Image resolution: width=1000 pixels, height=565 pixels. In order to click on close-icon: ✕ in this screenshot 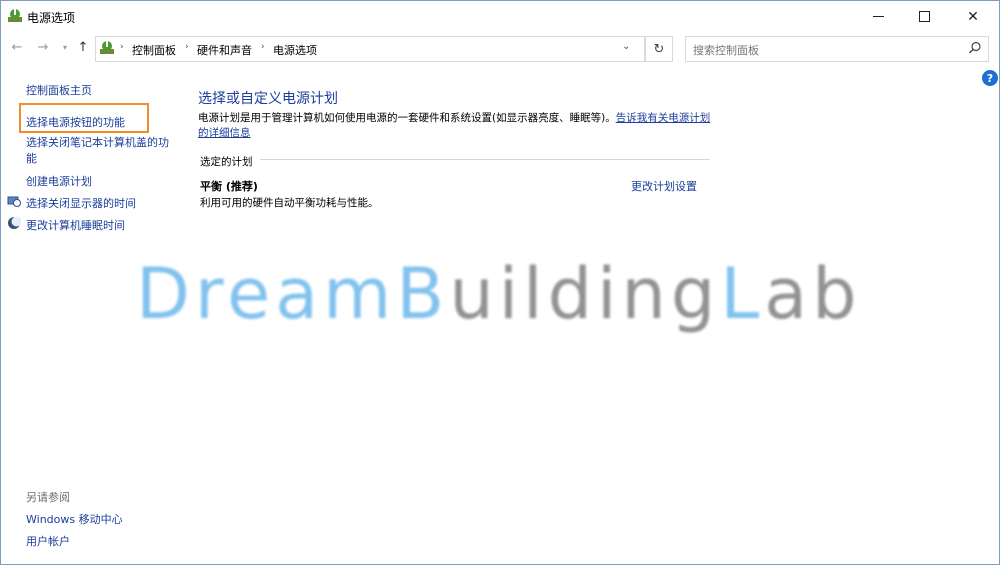, I will do `click(973, 16)`.